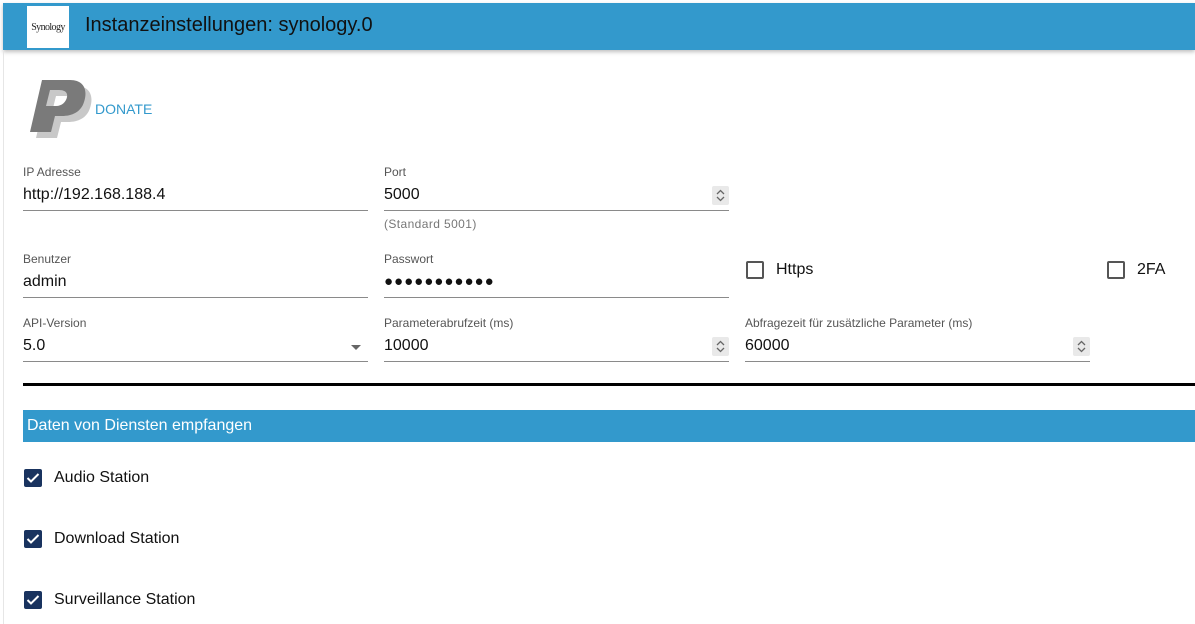 The height and width of the screenshot is (624, 1195). What do you see at coordinates (140, 425) in the screenshot?
I see `section-title: Daten von Diensten empfangen` at bounding box center [140, 425].